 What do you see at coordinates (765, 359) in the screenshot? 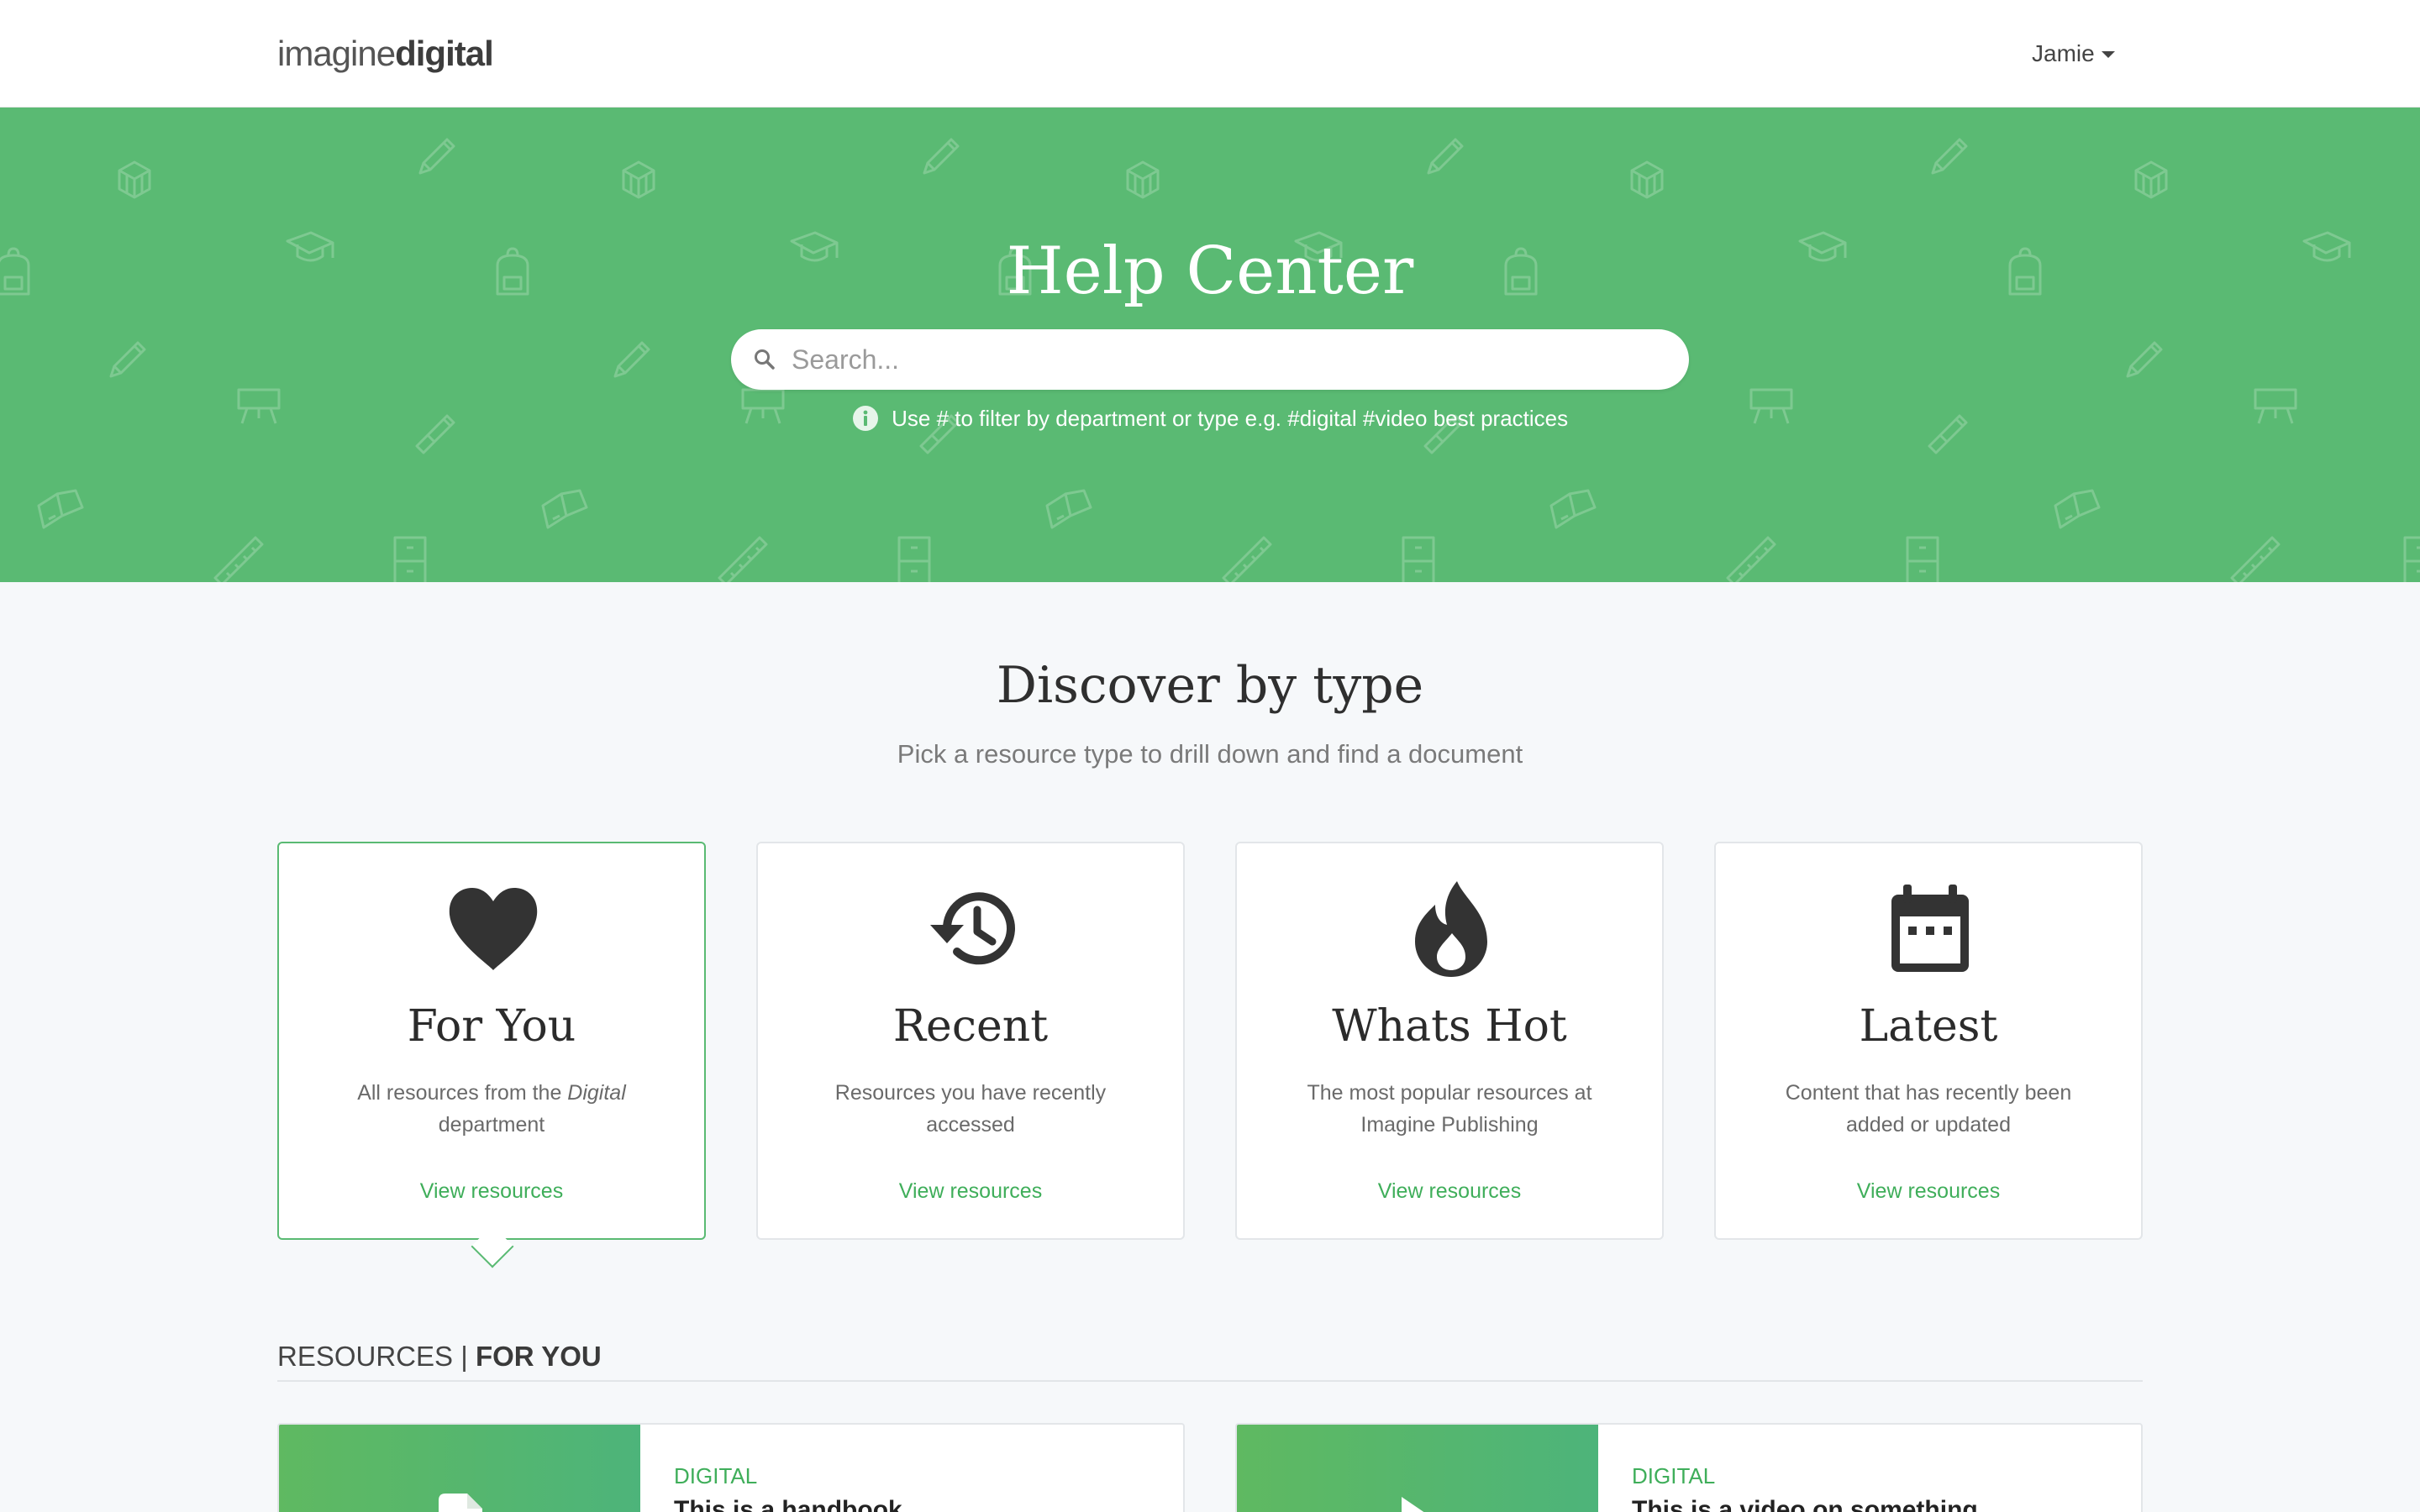
I see `search-icon` at bounding box center [765, 359].